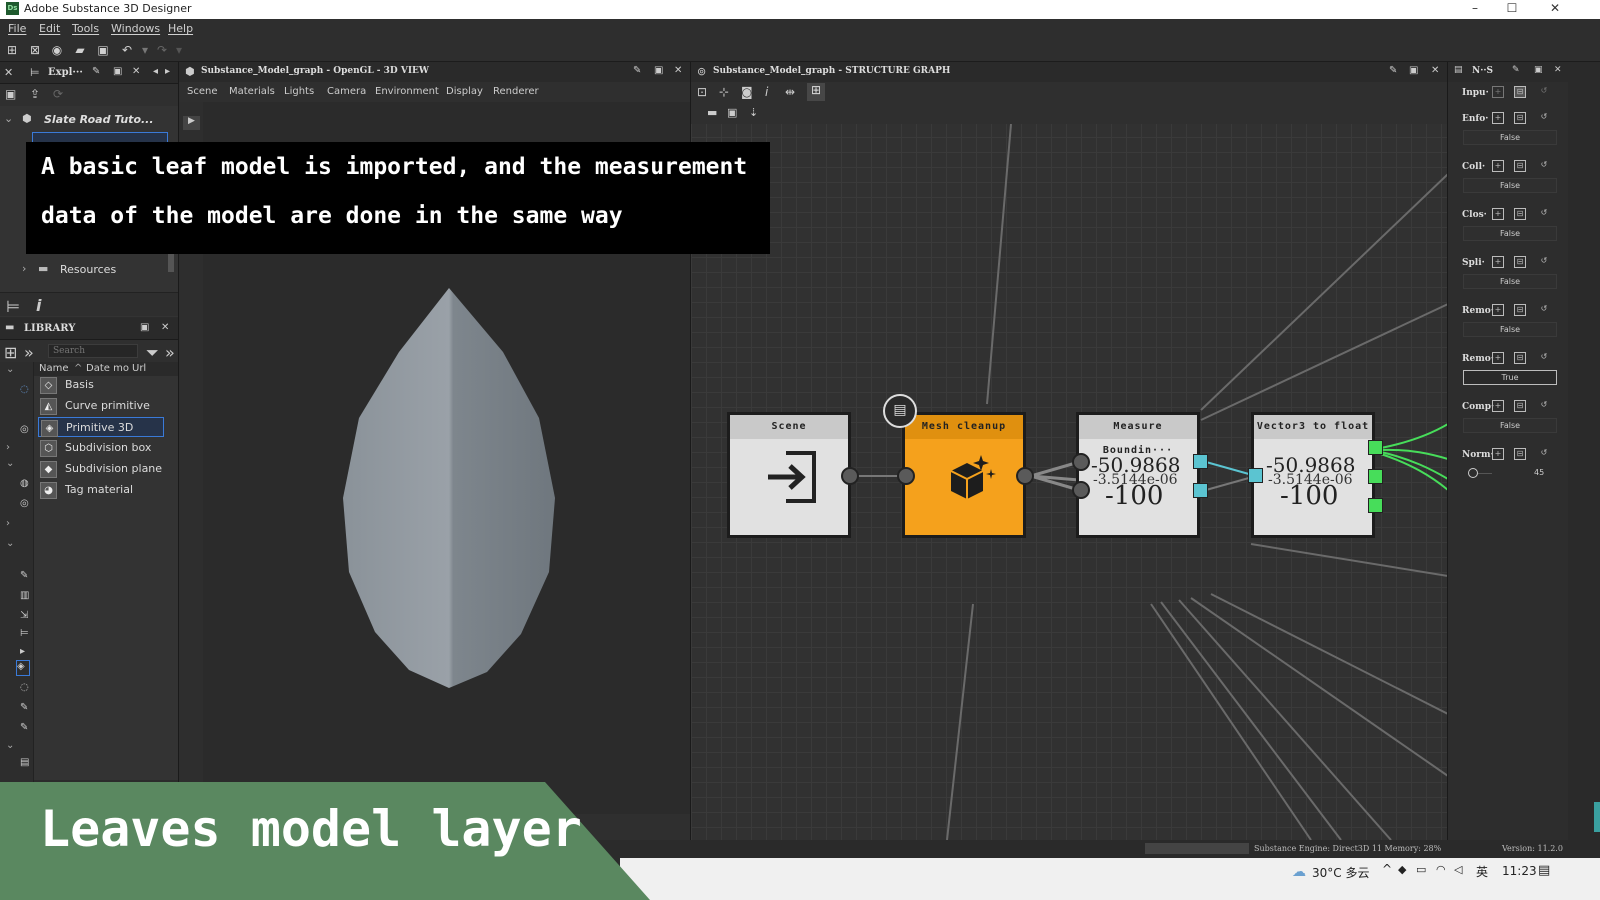 The height and width of the screenshot is (900, 1600). I want to click on layout-icon: ⊞, so click(816, 92).